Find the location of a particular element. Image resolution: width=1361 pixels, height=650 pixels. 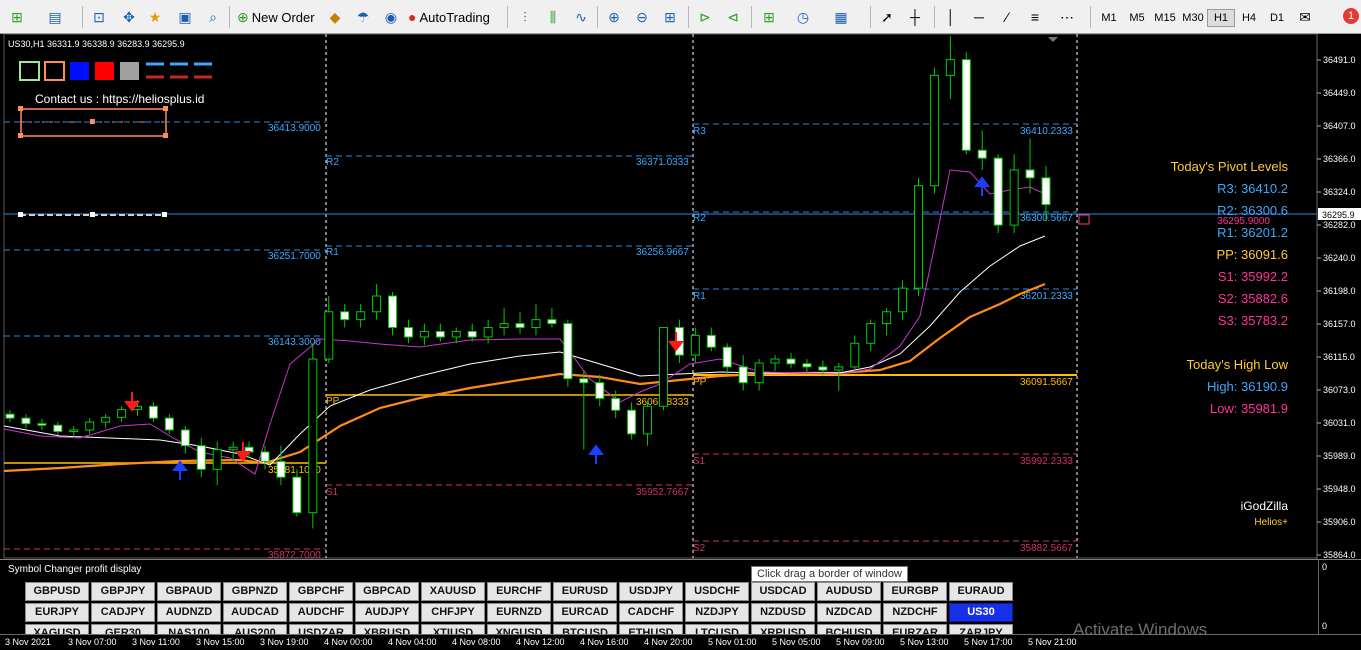

panel-title: Symbol Changer profit display is located at coordinates (75, 569).